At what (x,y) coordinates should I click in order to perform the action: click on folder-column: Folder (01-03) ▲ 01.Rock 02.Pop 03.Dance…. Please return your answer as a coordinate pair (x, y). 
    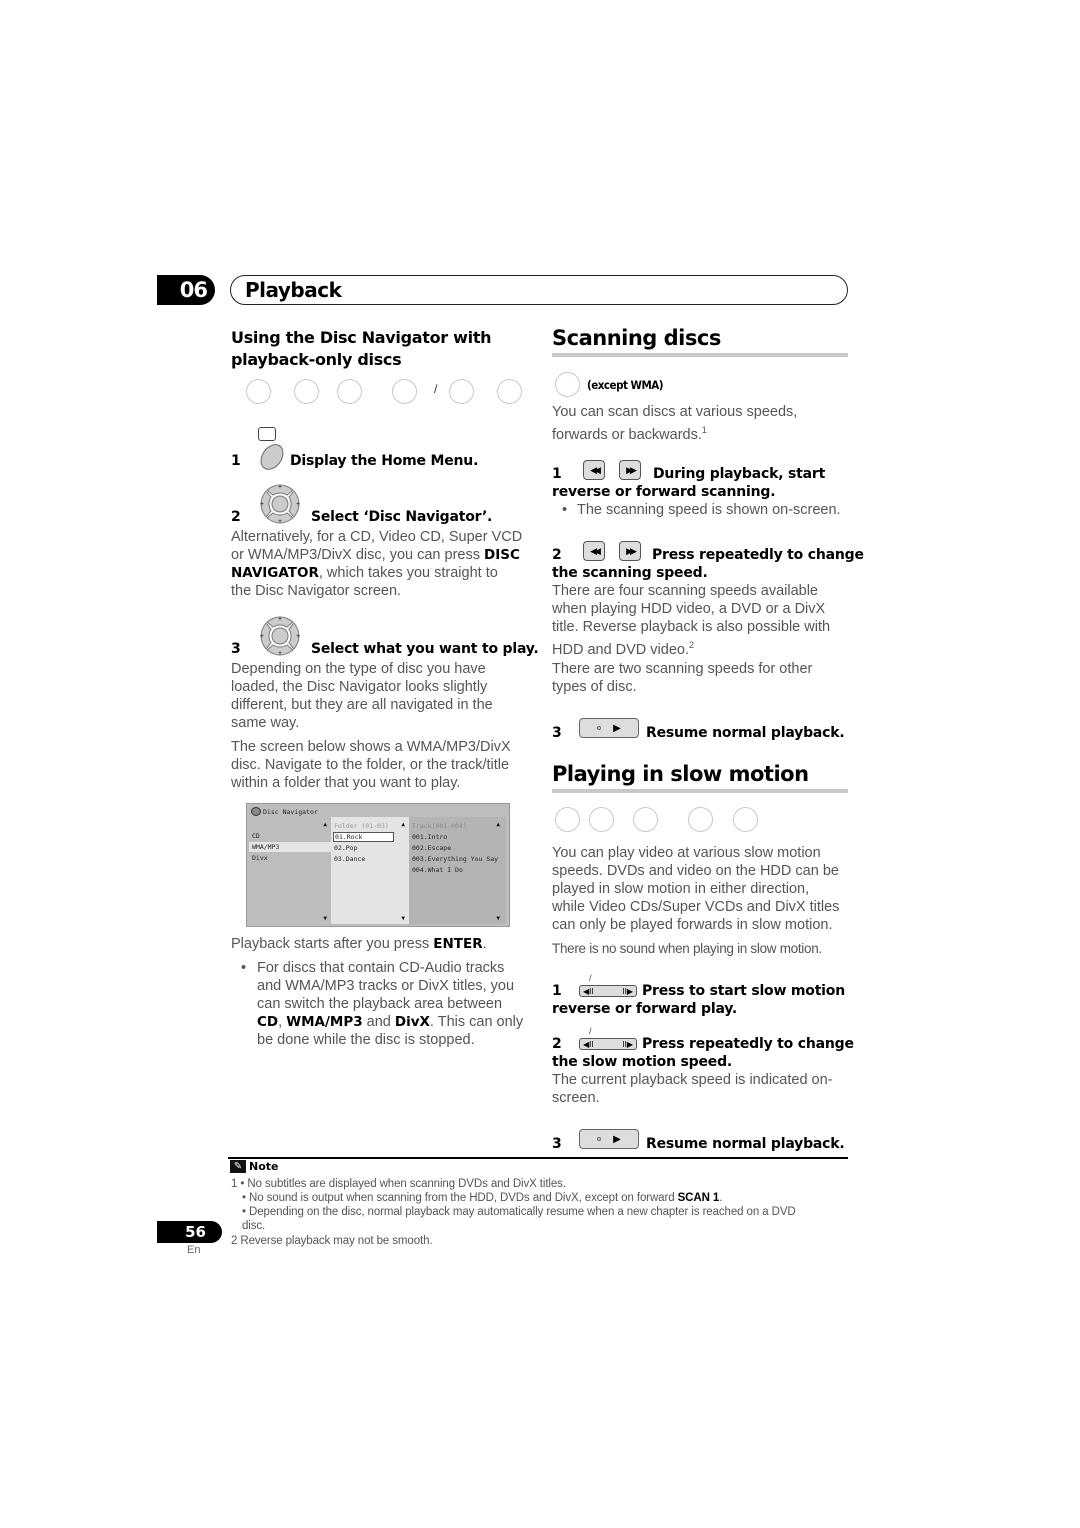
    Looking at the image, I should click on (370, 870).